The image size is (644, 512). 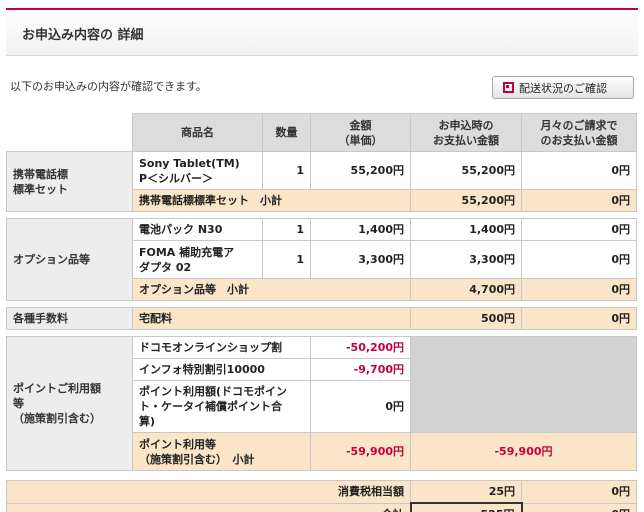 I want to click on col-pay-now: お申込時の お支払い金額, so click(x=466, y=132).